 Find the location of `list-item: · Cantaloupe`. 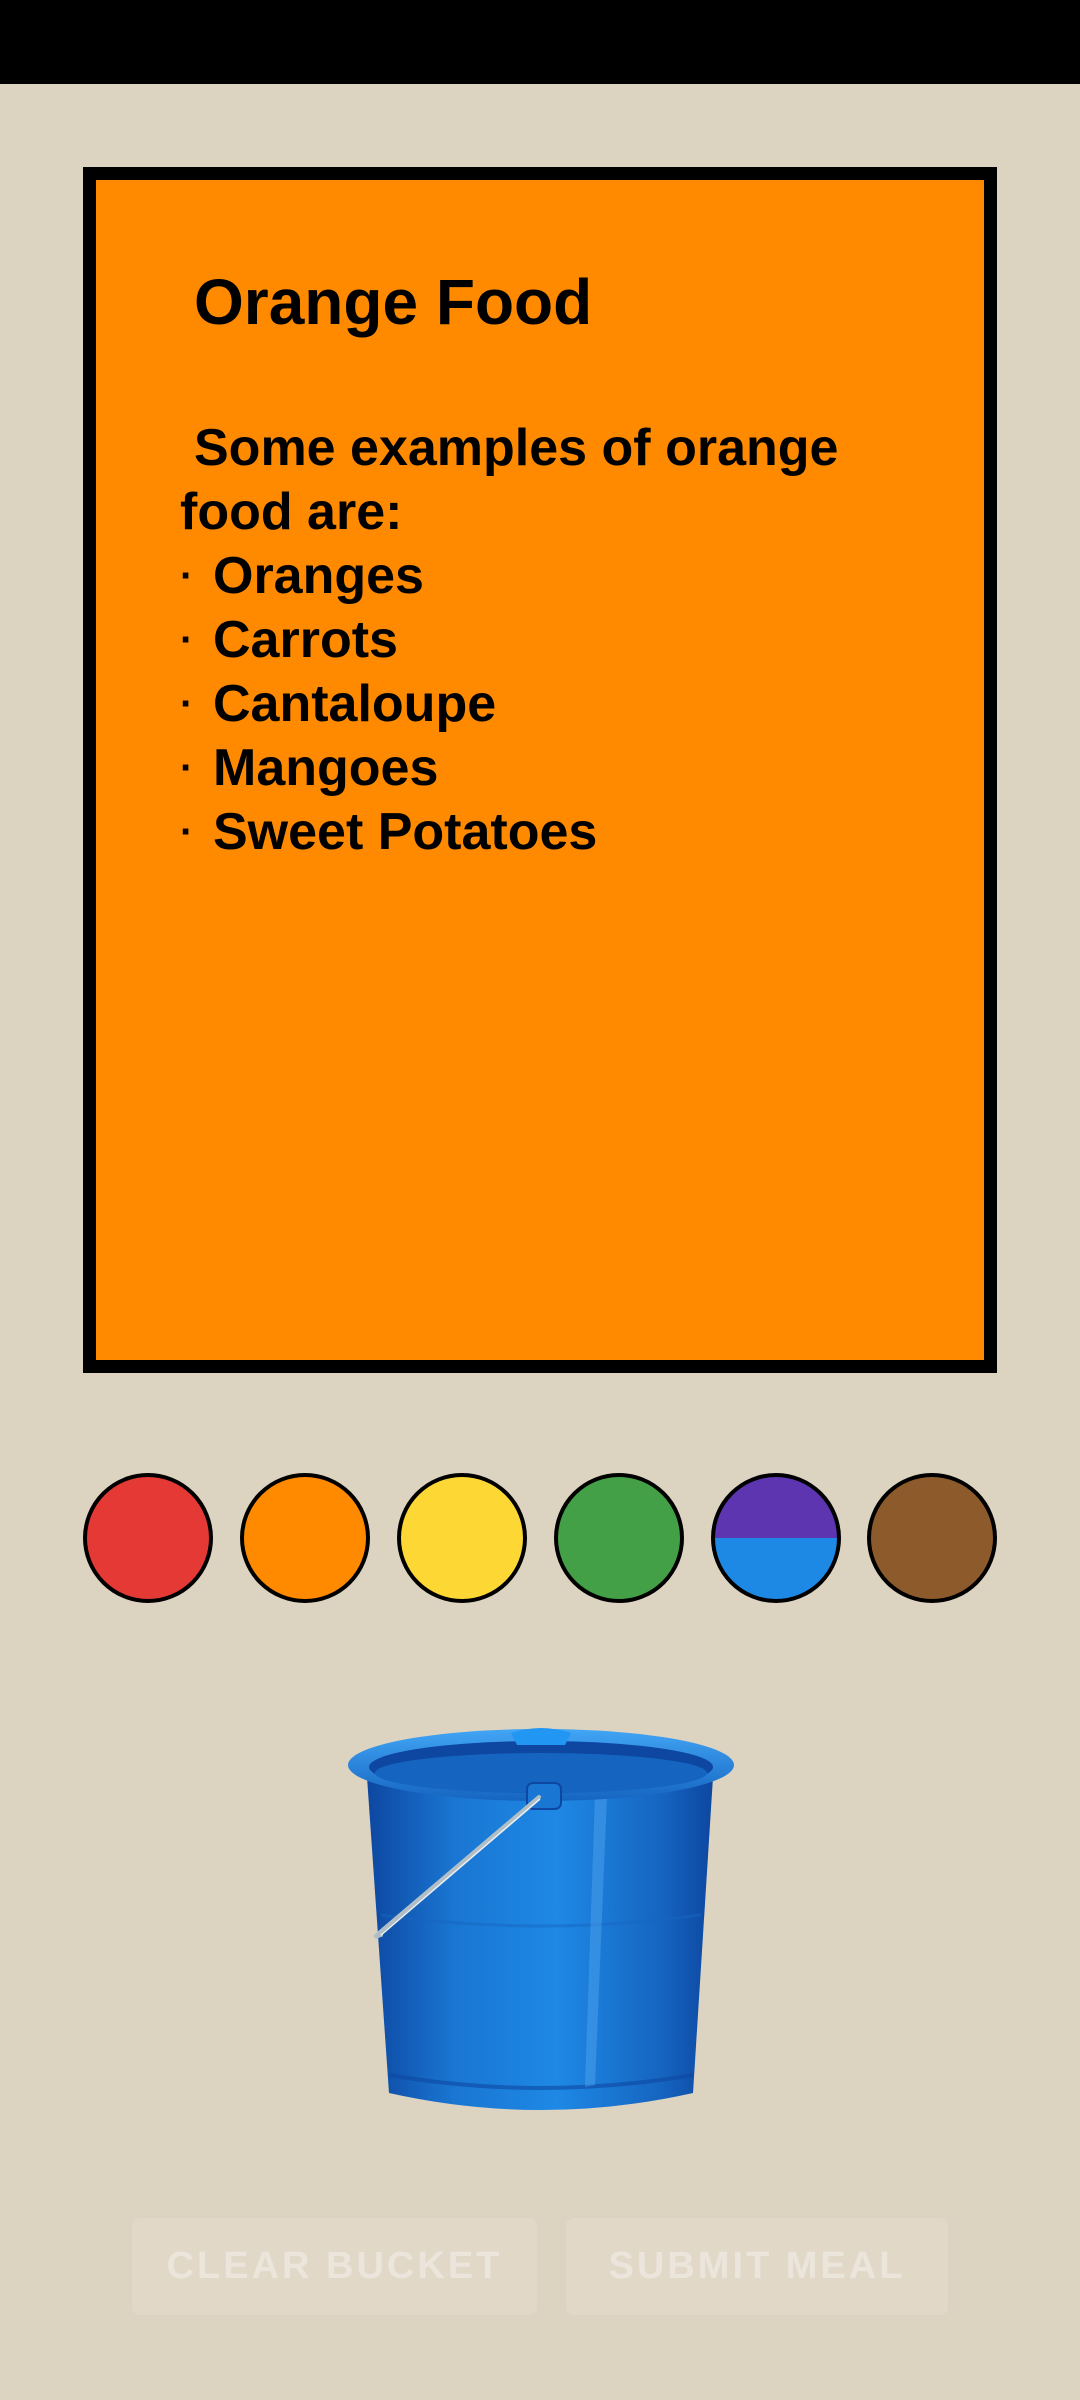

list-item: · Cantaloupe is located at coordinates (388, 704).